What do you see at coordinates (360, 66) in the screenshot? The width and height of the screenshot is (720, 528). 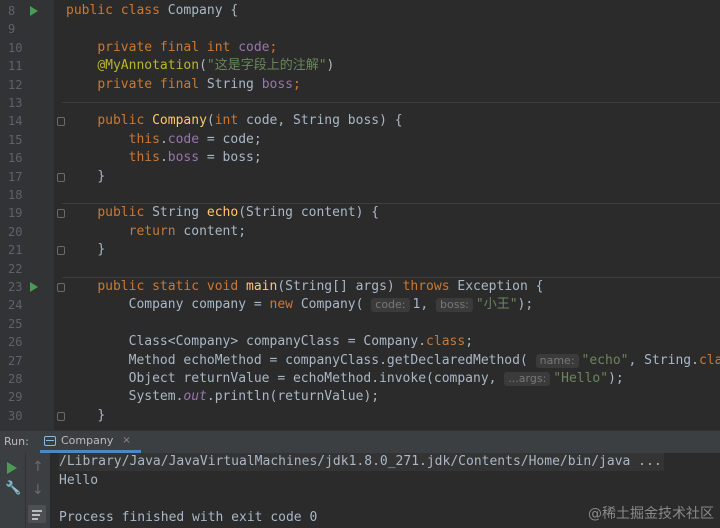 I see `code-line-11: 11 @MyAnnotation("这是字段上的注解")` at bounding box center [360, 66].